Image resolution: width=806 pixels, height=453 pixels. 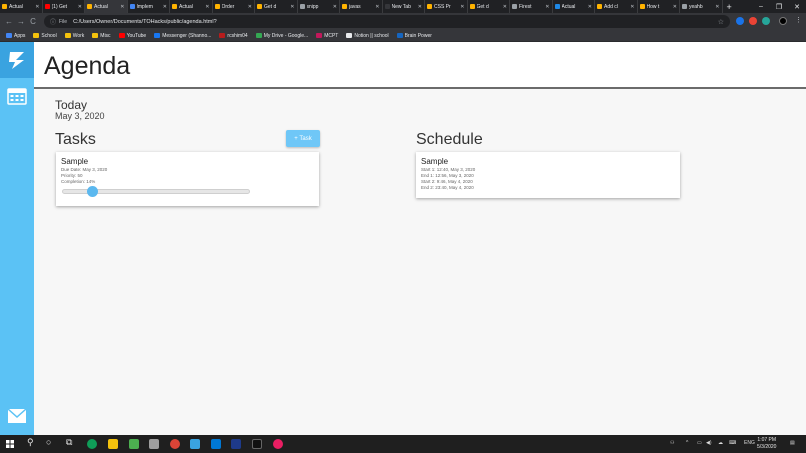 I want to click on browser-tab: yeahb ✕, so click(x=701, y=6).